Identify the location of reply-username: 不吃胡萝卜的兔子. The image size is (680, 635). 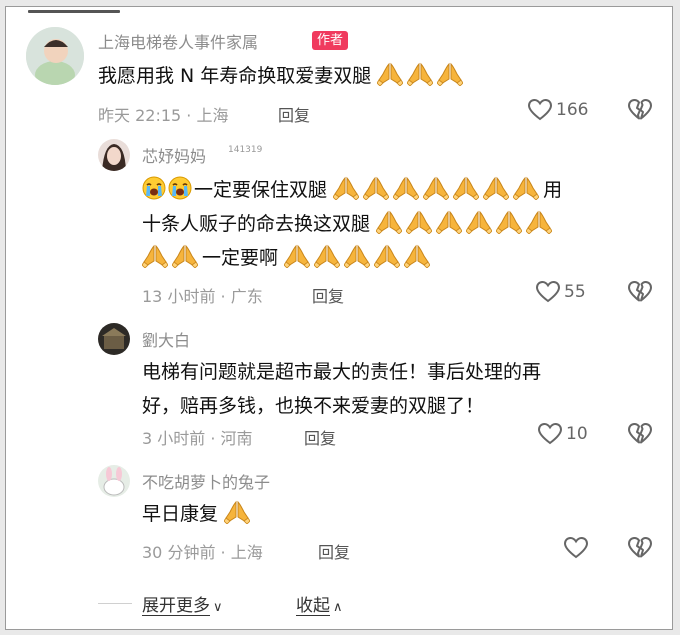
(206, 481).